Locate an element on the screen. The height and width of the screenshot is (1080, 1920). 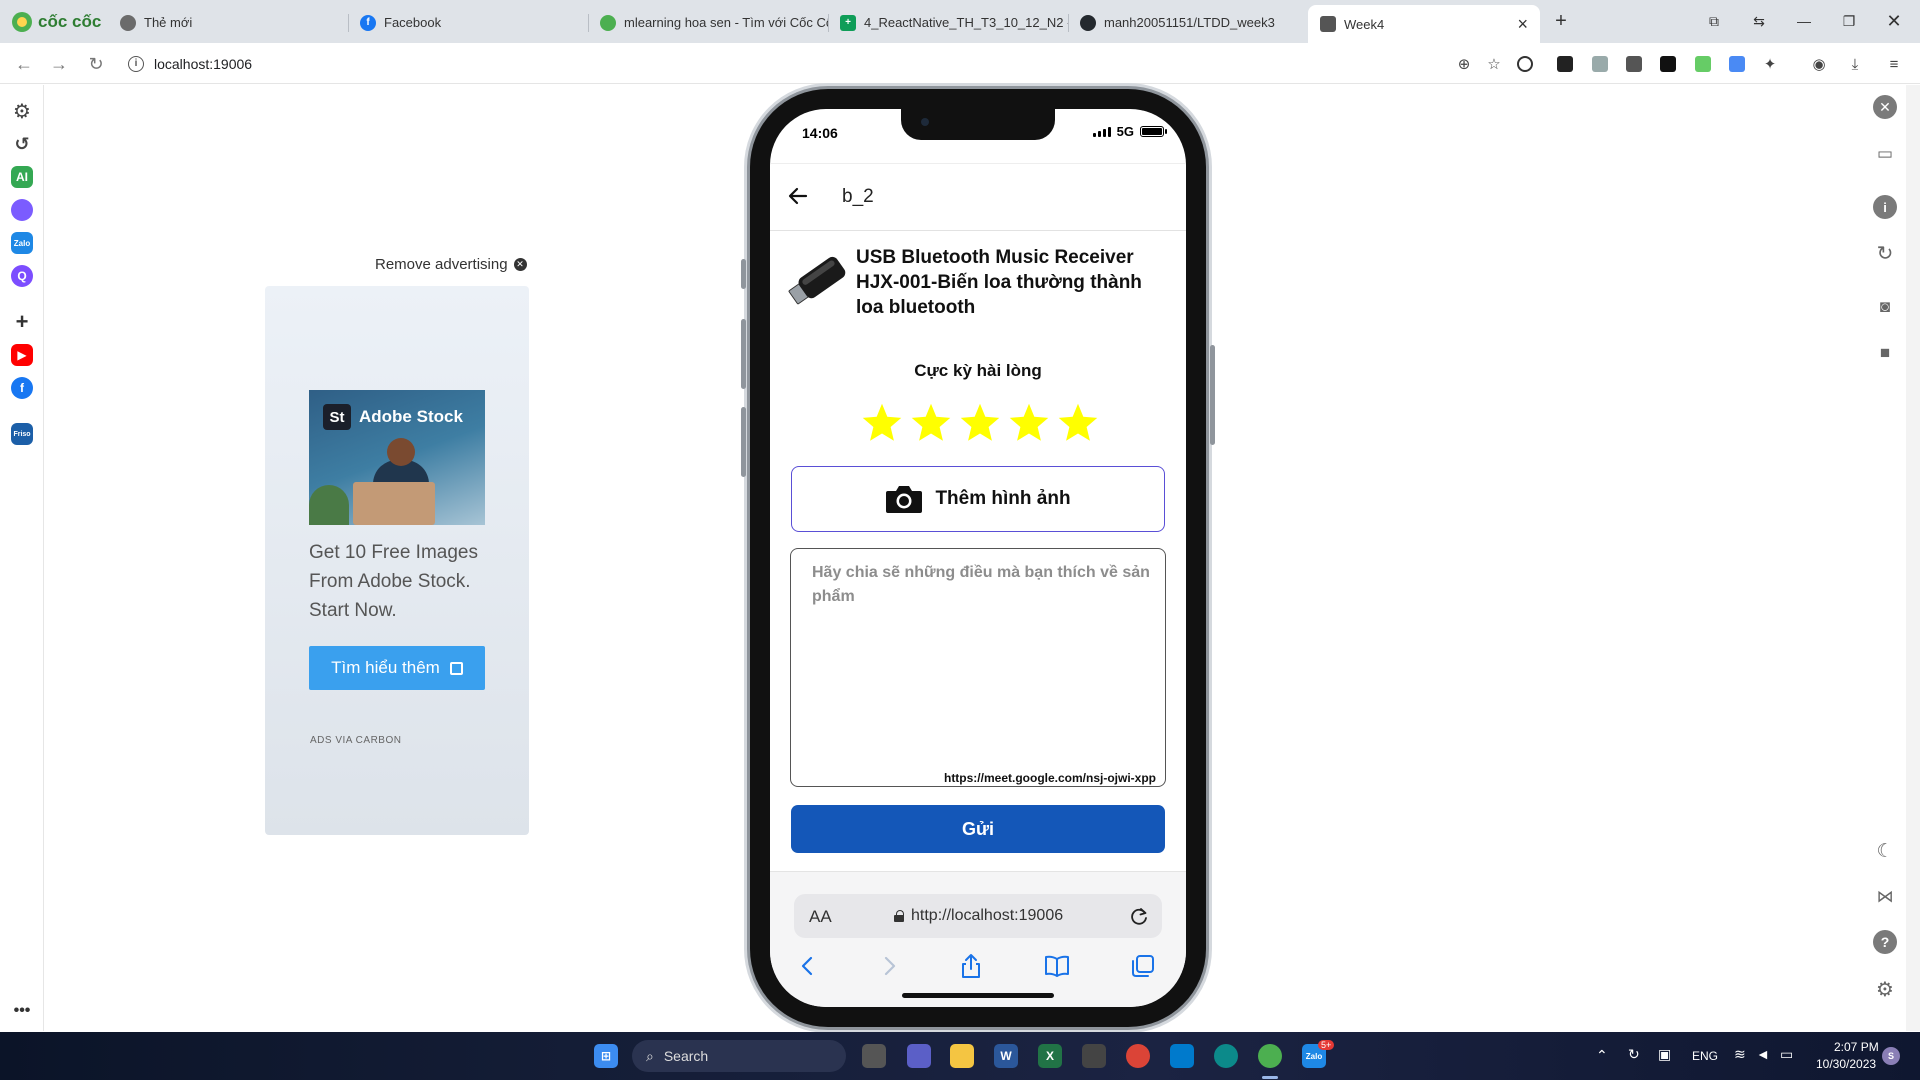
youtube-icon: ▶ is located at coordinates (22, 355).